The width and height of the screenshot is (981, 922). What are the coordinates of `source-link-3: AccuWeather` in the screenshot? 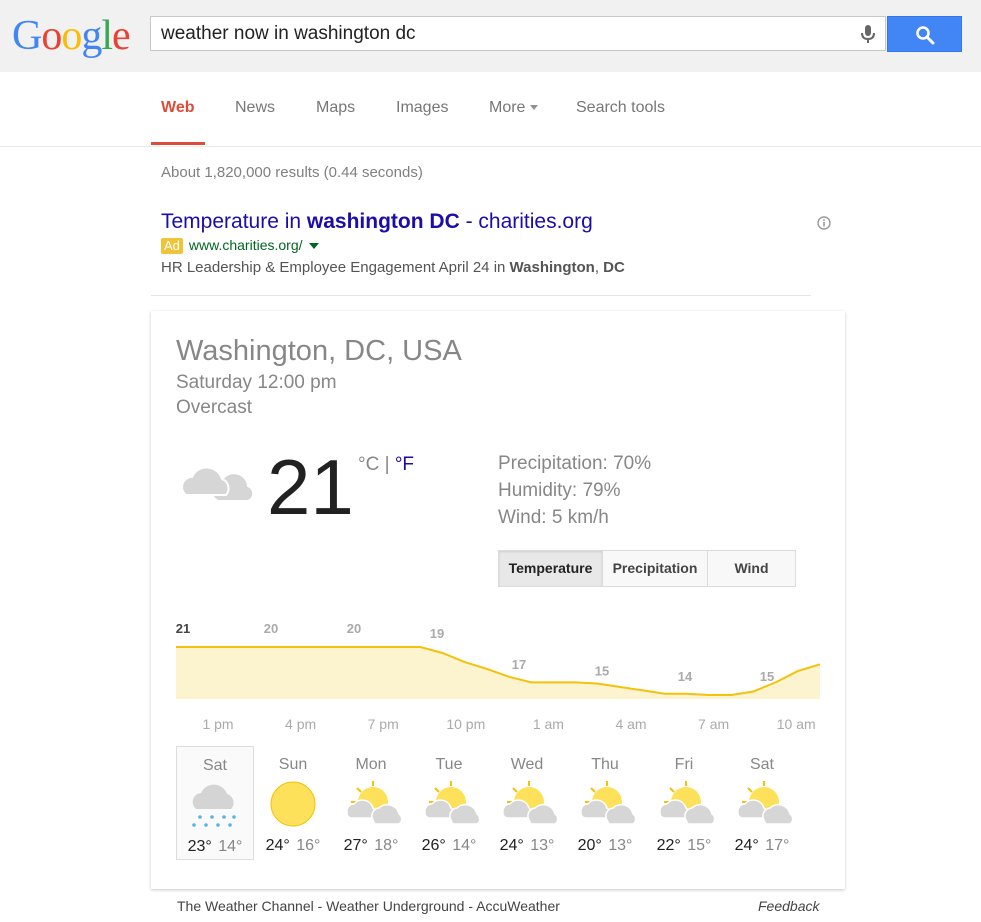 It's located at (518, 906).